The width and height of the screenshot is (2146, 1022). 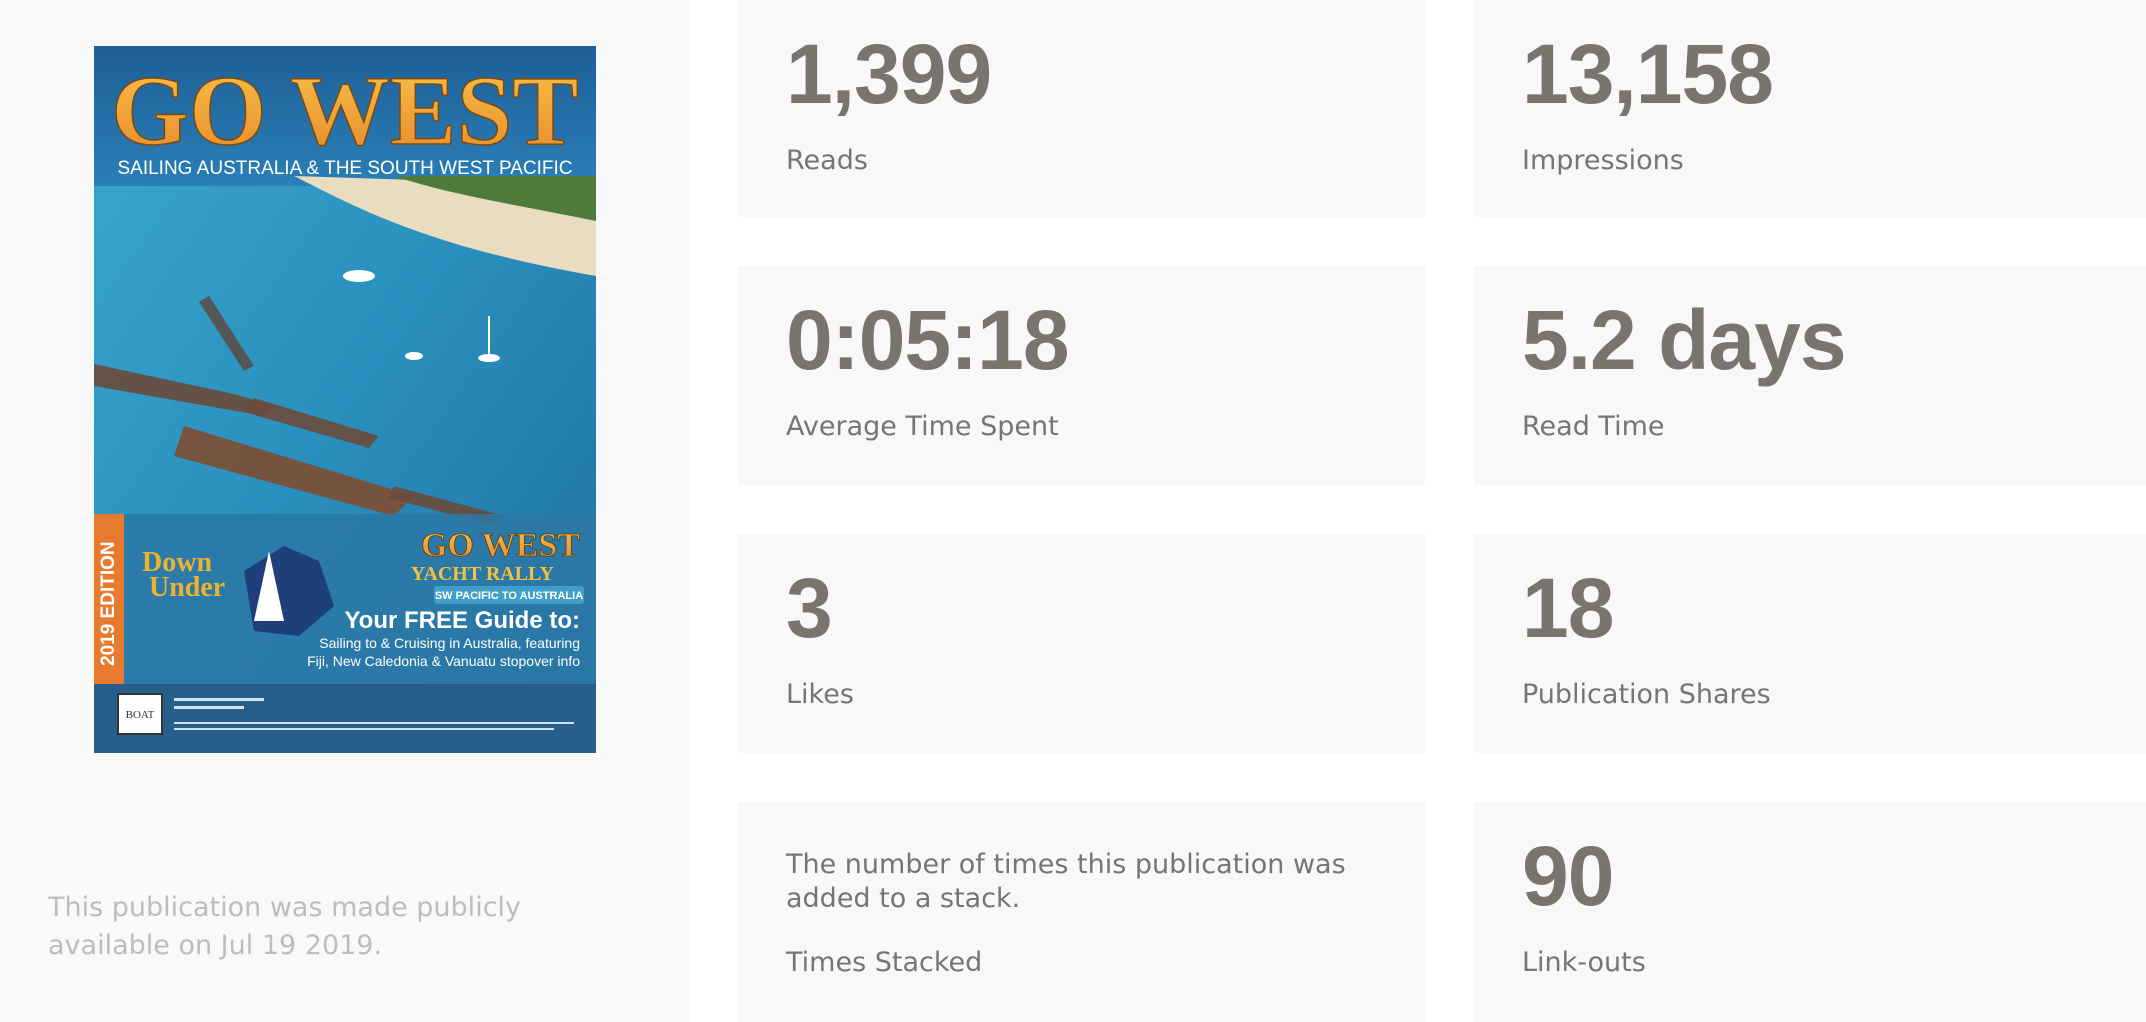 What do you see at coordinates (187, 587) in the screenshot?
I see `svg-text: Under` at bounding box center [187, 587].